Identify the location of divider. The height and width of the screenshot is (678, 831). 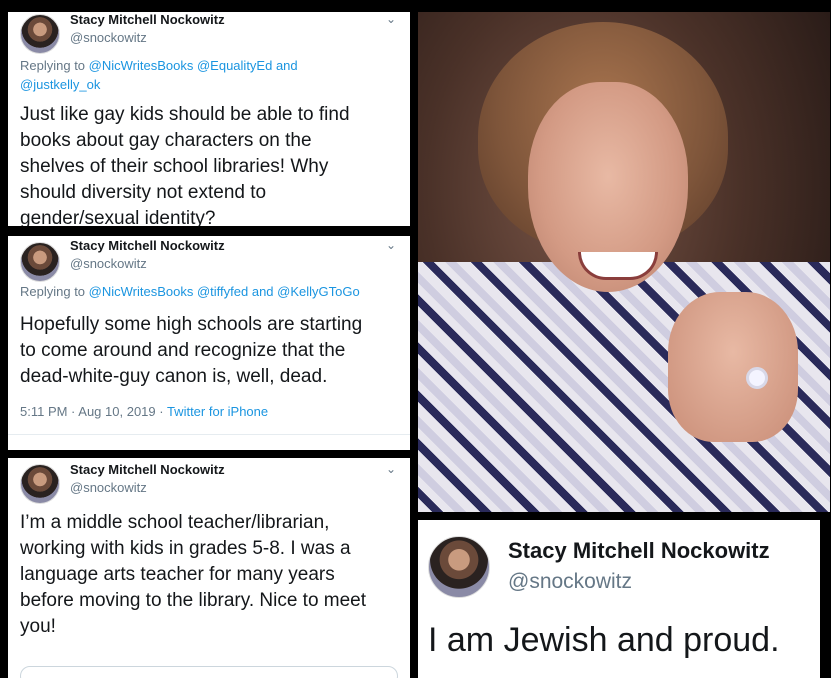
(209, 434).